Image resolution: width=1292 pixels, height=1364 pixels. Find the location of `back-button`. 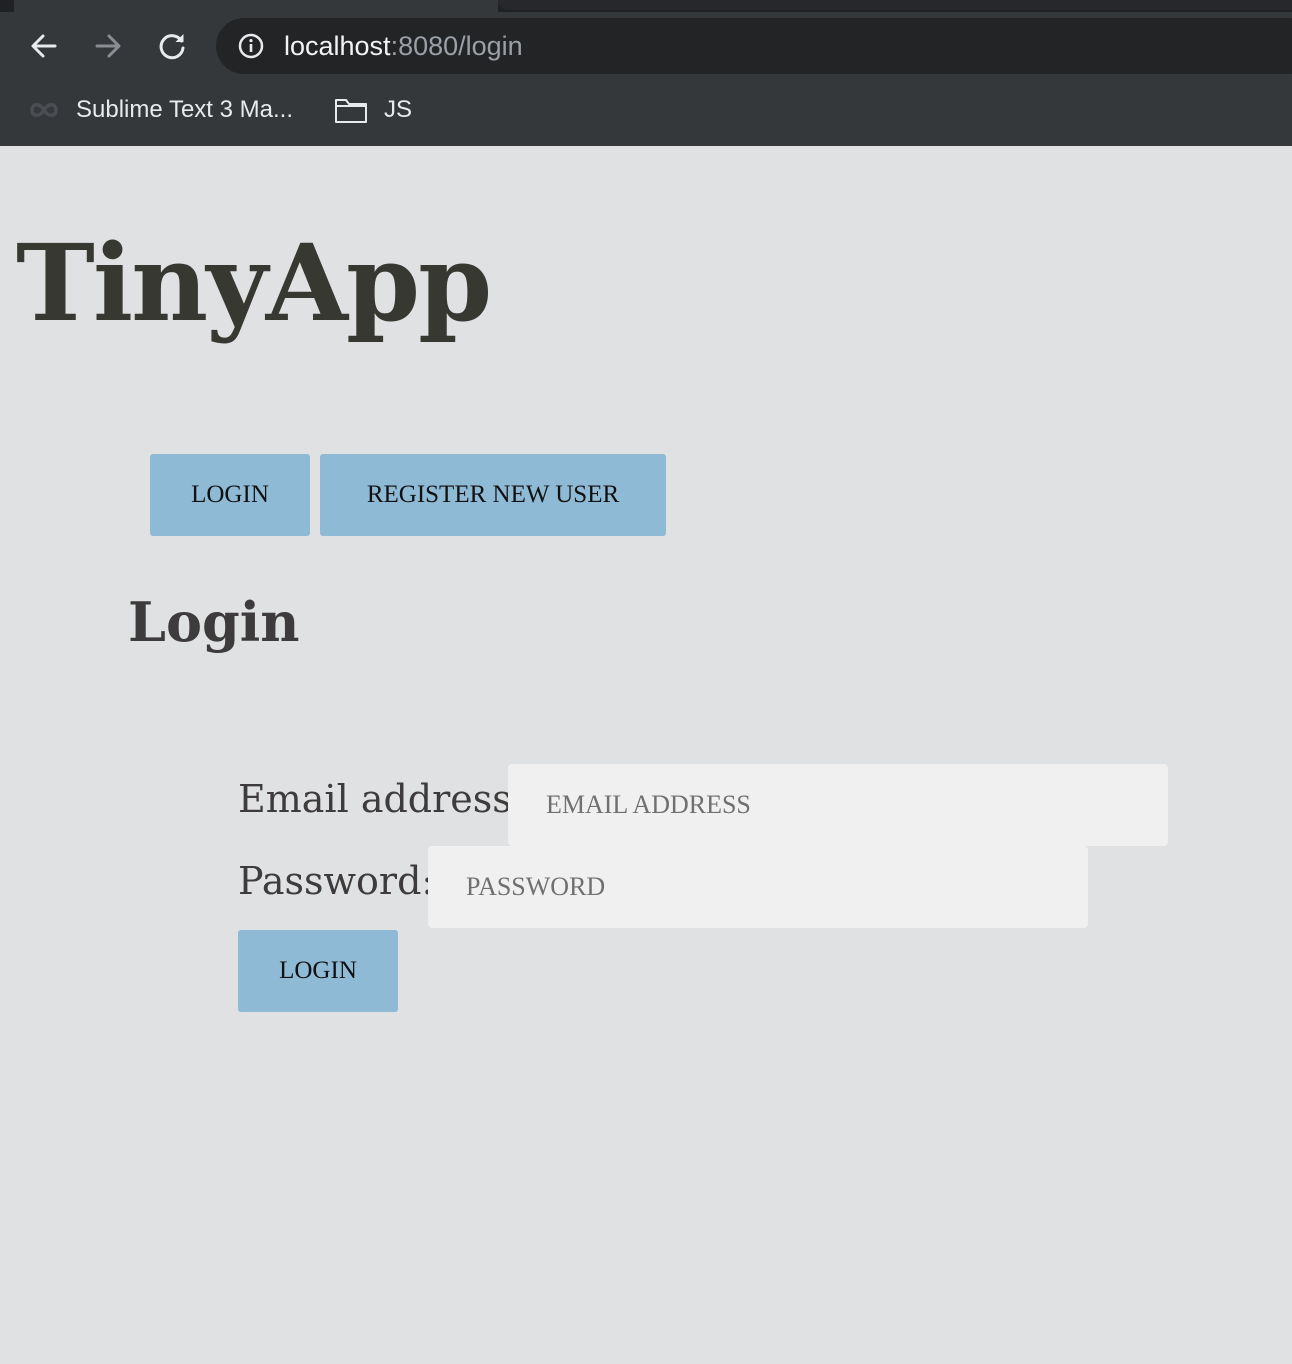

back-button is located at coordinates (44, 46).